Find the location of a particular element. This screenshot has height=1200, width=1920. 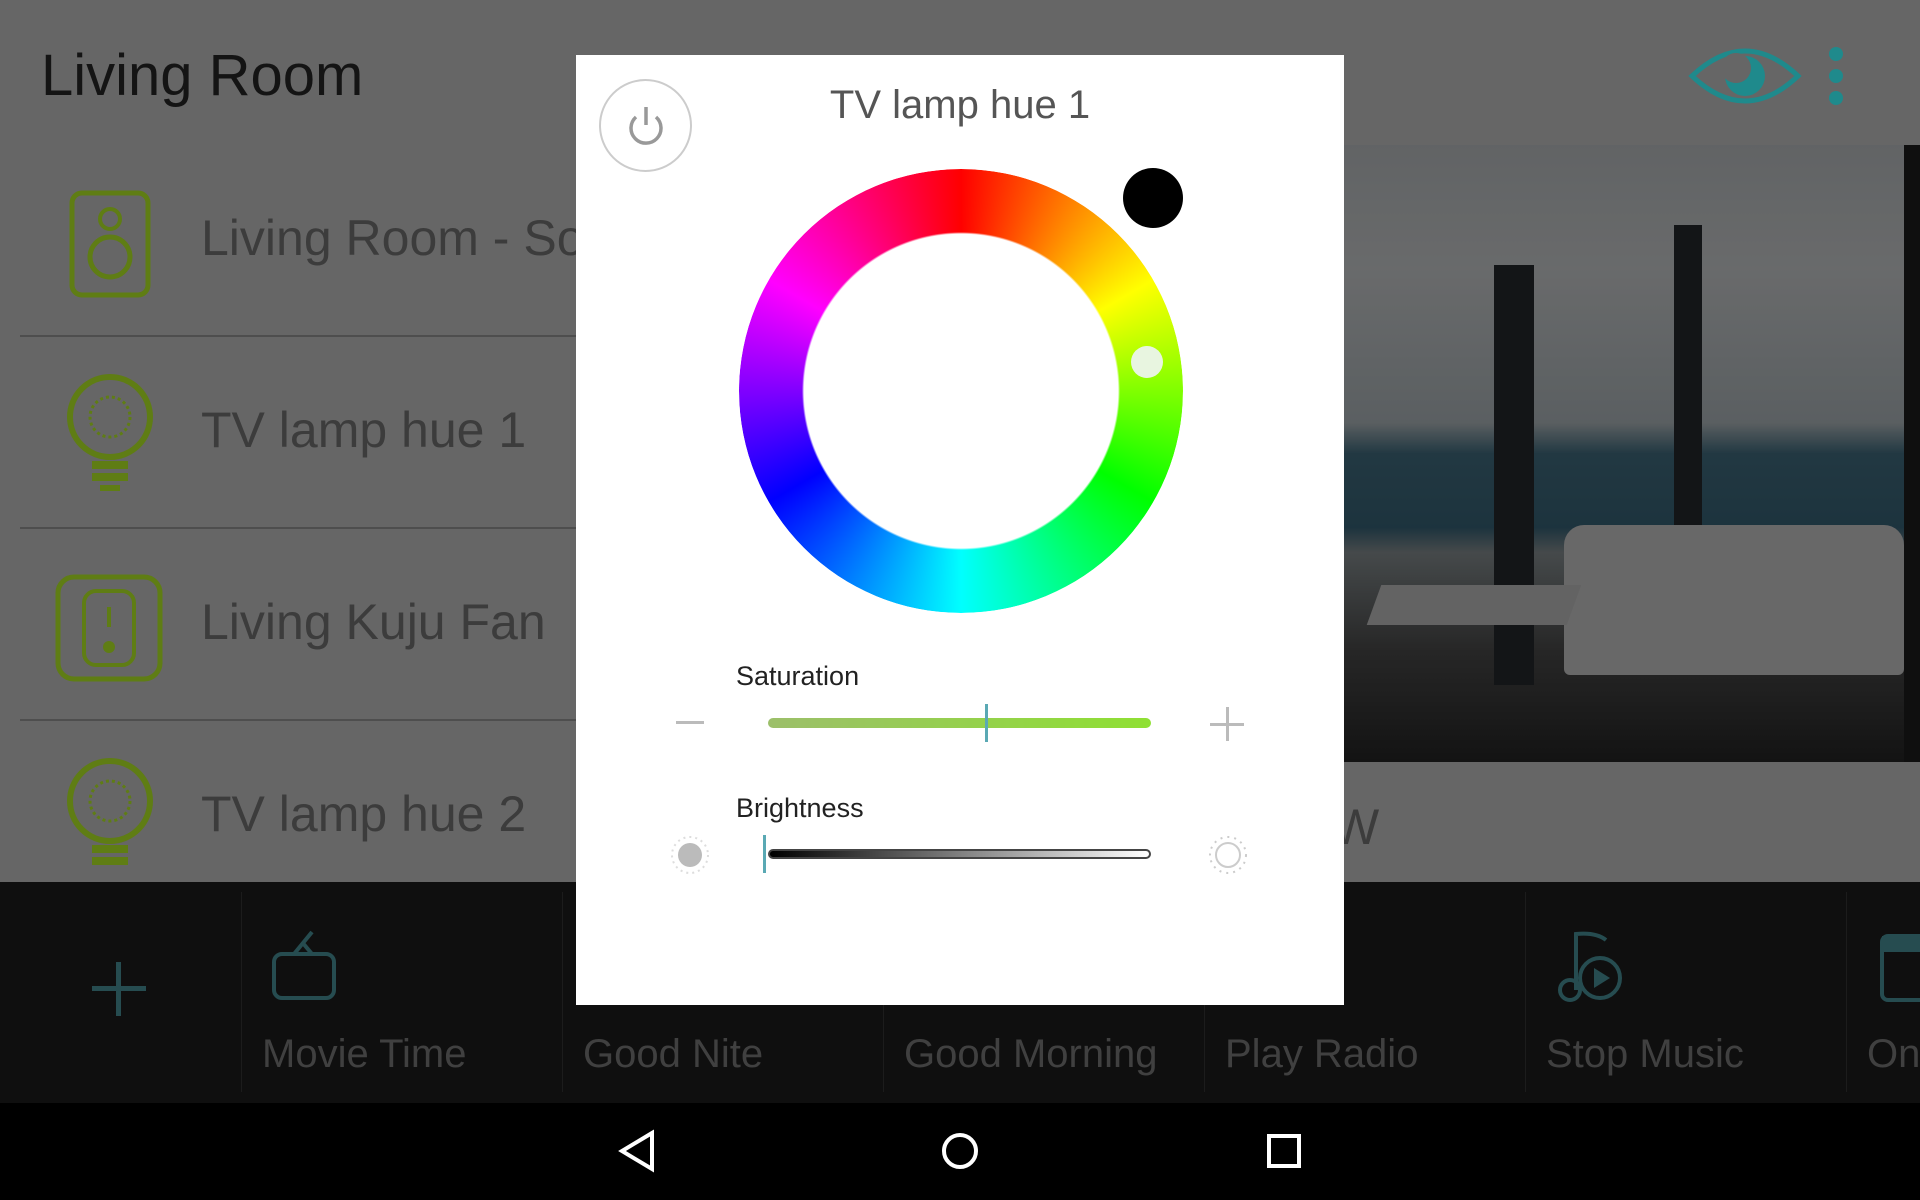

dialog-title: TV lamp hue 1 is located at coordinates (960, 105).